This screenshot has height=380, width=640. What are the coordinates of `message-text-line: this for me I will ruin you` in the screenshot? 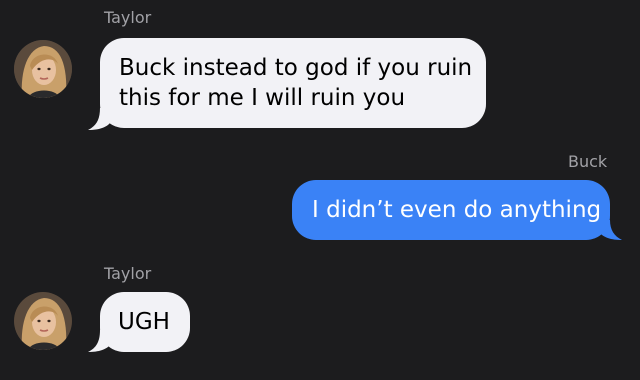 It's located at (262, 98).